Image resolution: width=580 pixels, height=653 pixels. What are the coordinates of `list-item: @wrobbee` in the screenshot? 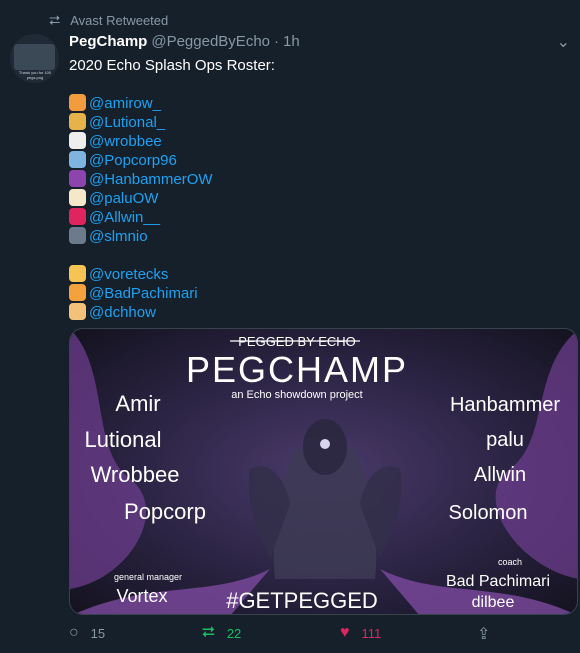 It's located at (309, 141).